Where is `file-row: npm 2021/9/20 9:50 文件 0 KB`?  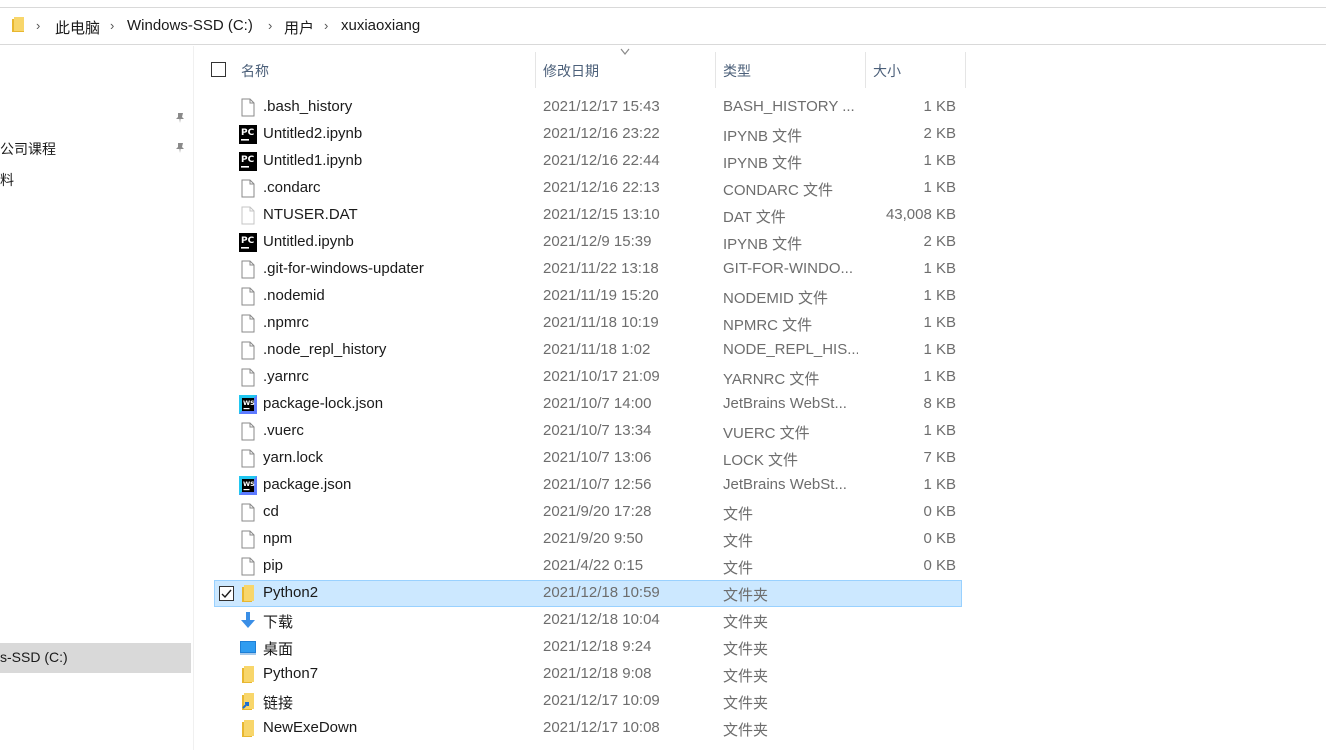
file-row: npm 2021/9/20 9:50 文件 0 KB is located at coordinates (588, 539).